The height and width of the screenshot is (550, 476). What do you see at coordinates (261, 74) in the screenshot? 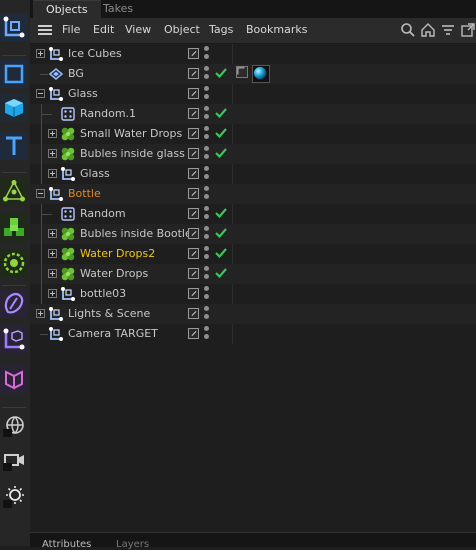
I see `material-tag-icon` at bounding box center [261, 74].